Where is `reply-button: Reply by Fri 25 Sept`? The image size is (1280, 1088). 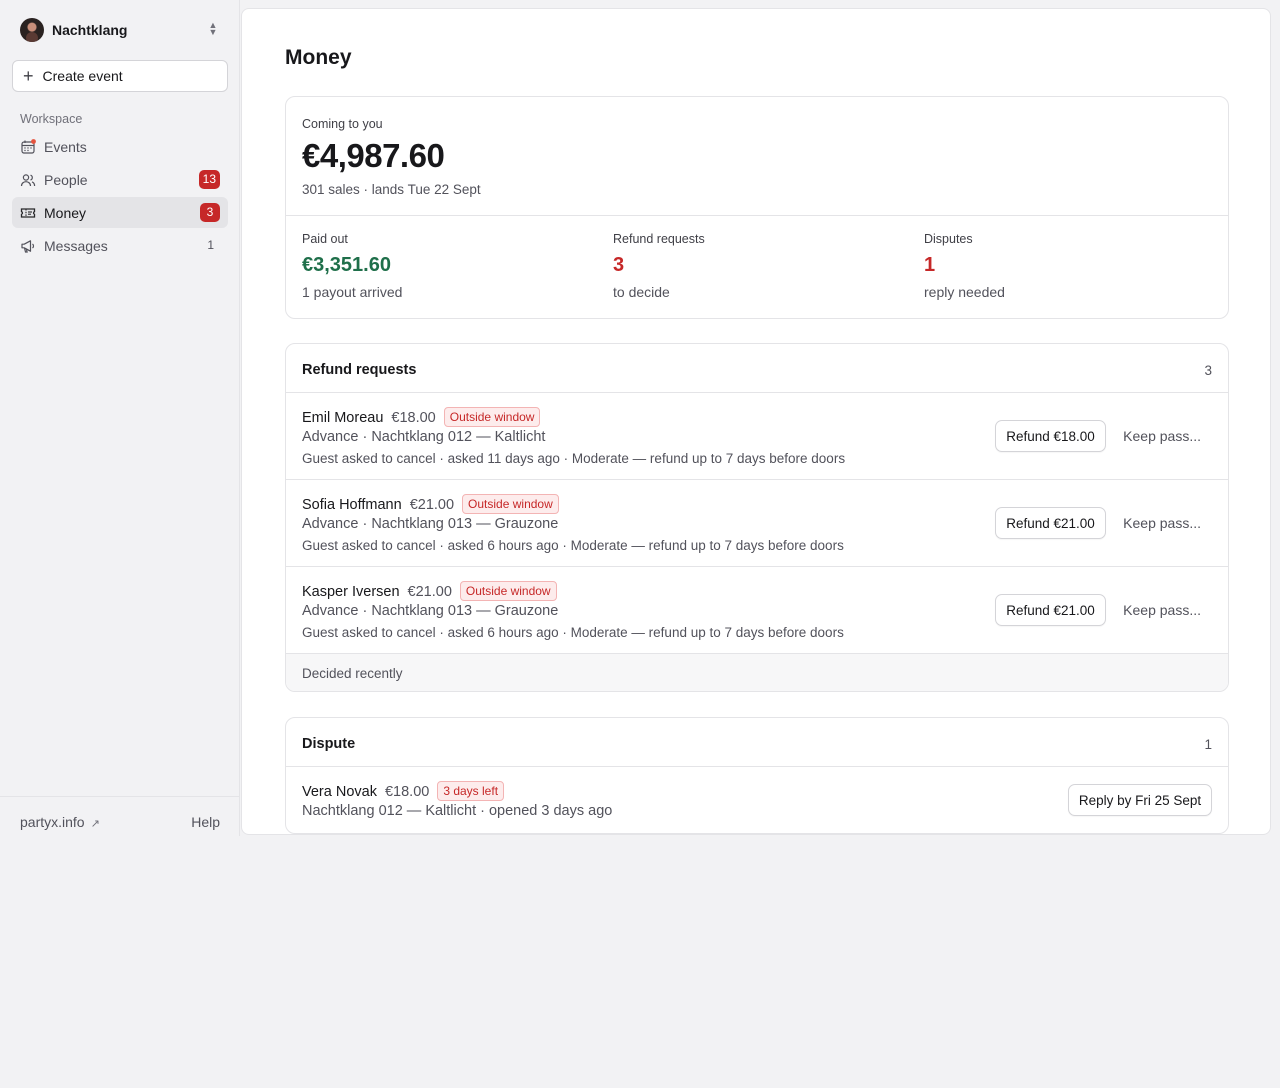
reply-button: Reply by Fri 25 Sept is located at coordinates (1140, 800).